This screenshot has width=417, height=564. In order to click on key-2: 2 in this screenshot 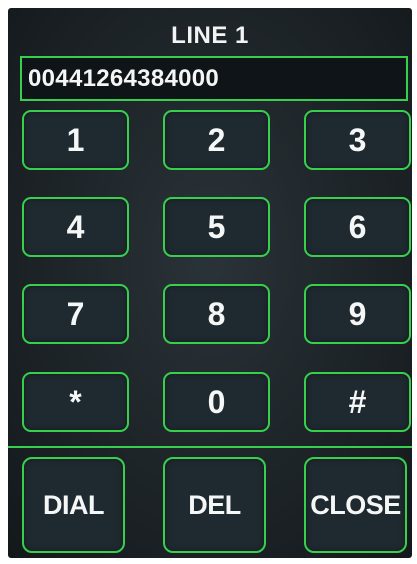, I will do `click(216, 140)`.